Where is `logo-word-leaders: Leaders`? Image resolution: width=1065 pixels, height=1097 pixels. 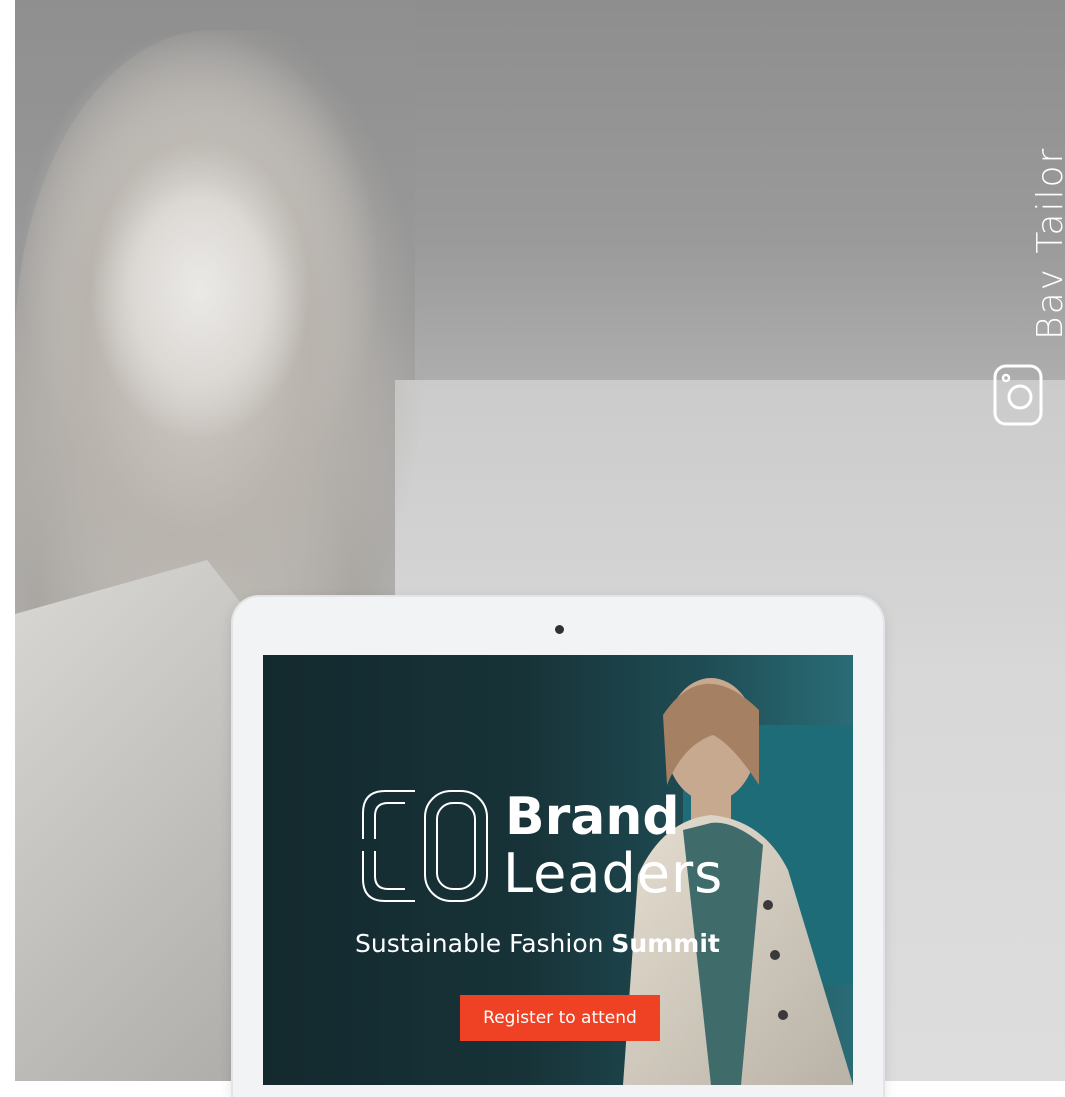 logo-word-leaders: Leaders is located at coordinates (613, 873).